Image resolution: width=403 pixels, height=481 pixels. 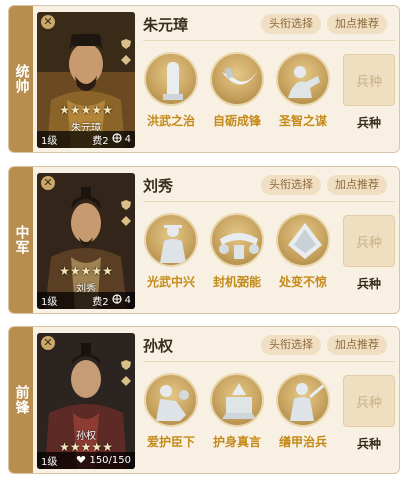 I want to click on skill-slot-1: 光武中兴, so click(x=171, y=251).